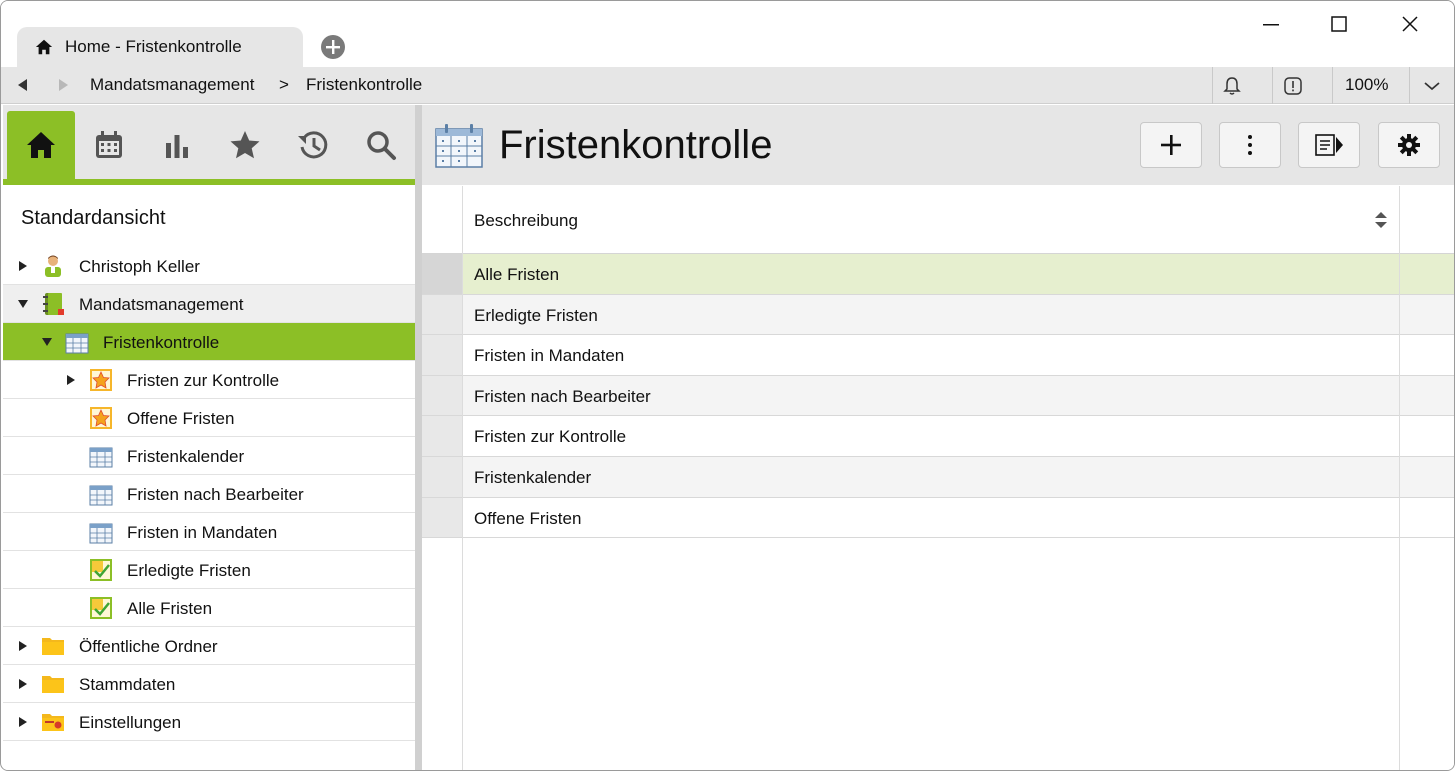 This screenshot has width=1455, height=771. What do you see at coordinates (148, 646) in the screenshot?
I see `tree-item-label: Öffentliche Ordner` at bounding box center [148, 646].